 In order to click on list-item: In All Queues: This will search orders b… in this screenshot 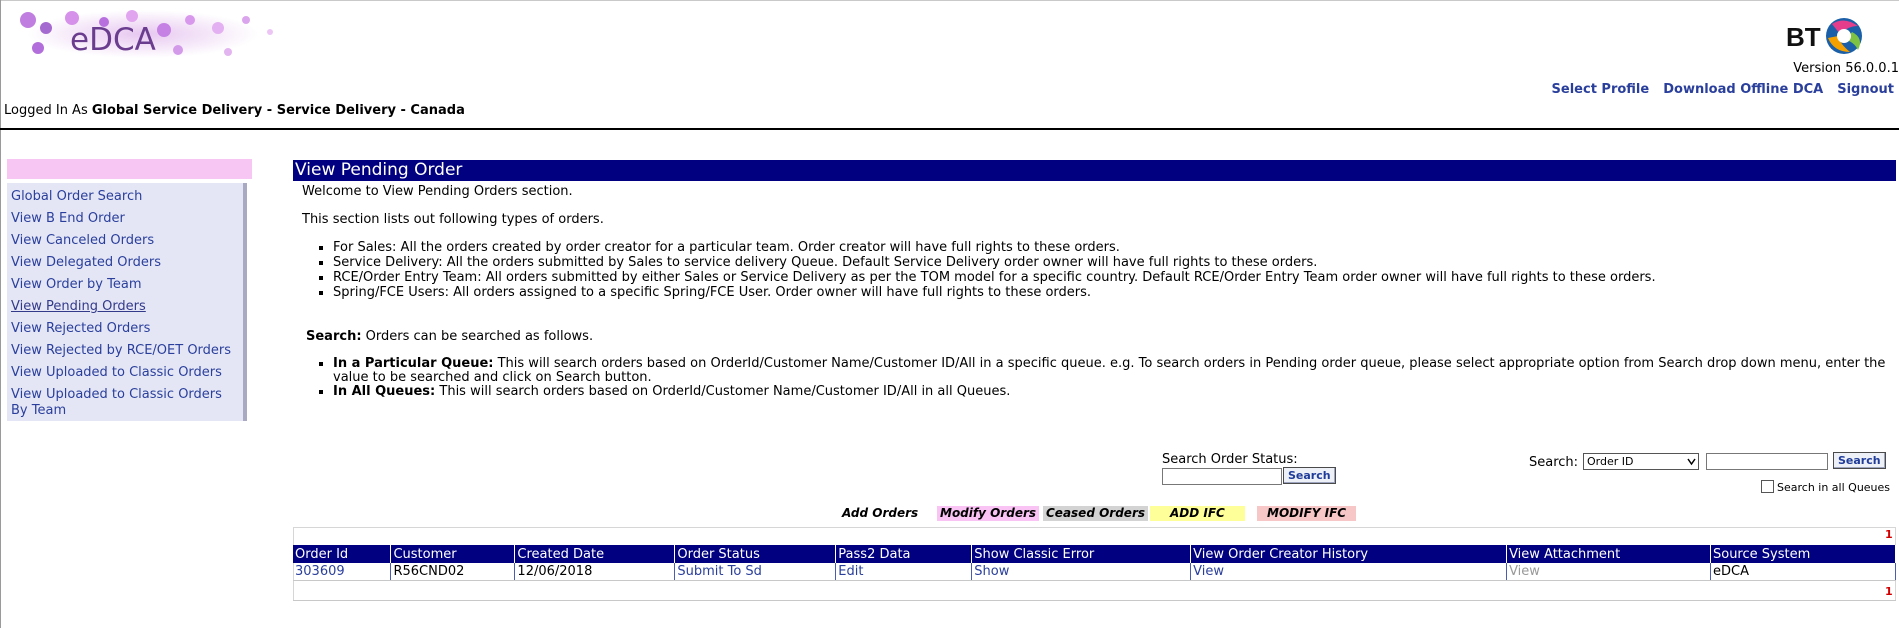, I will do `click(1114, 392)`.